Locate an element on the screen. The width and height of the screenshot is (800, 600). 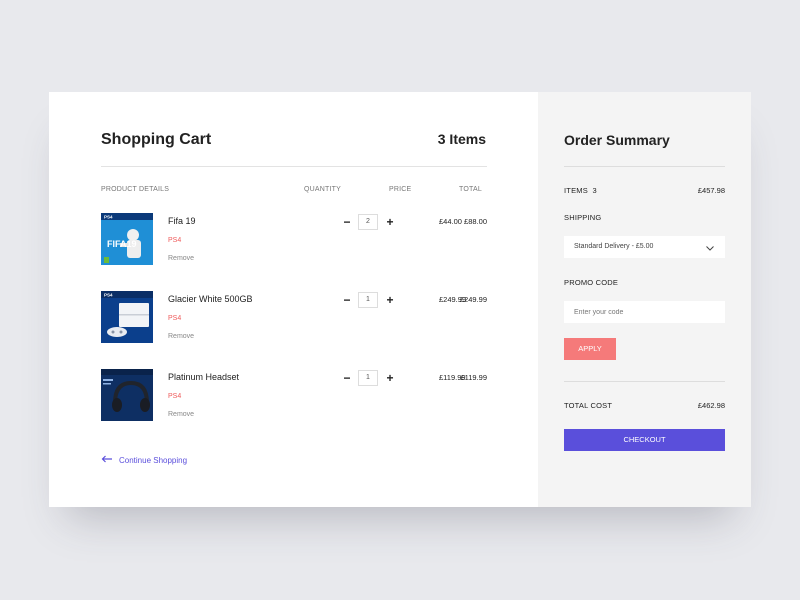
cart-title: Shopping Cart is located at coordinates (156, 139).